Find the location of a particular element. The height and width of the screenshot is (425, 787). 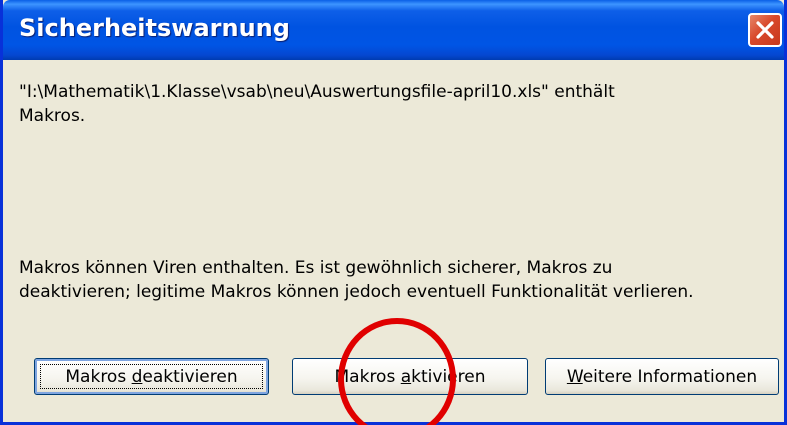

activate-macros-label: Makros aktivieren is located at coordinates (410, 376).